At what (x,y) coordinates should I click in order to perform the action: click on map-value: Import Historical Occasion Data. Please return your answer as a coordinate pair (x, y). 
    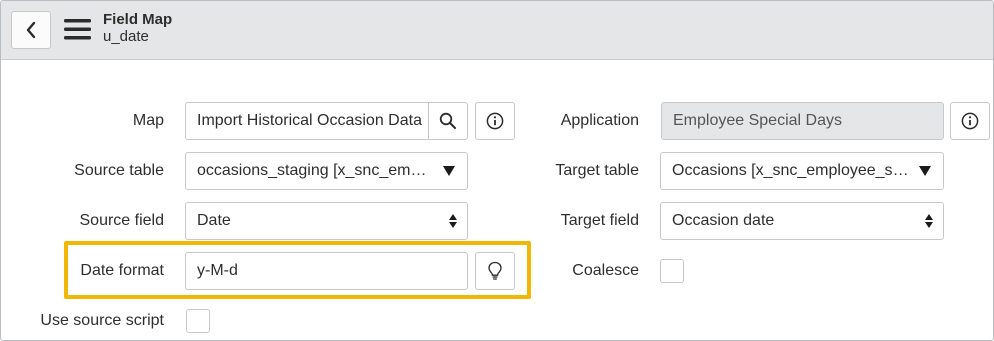
    Looking at the image, I should click on (309, 120).